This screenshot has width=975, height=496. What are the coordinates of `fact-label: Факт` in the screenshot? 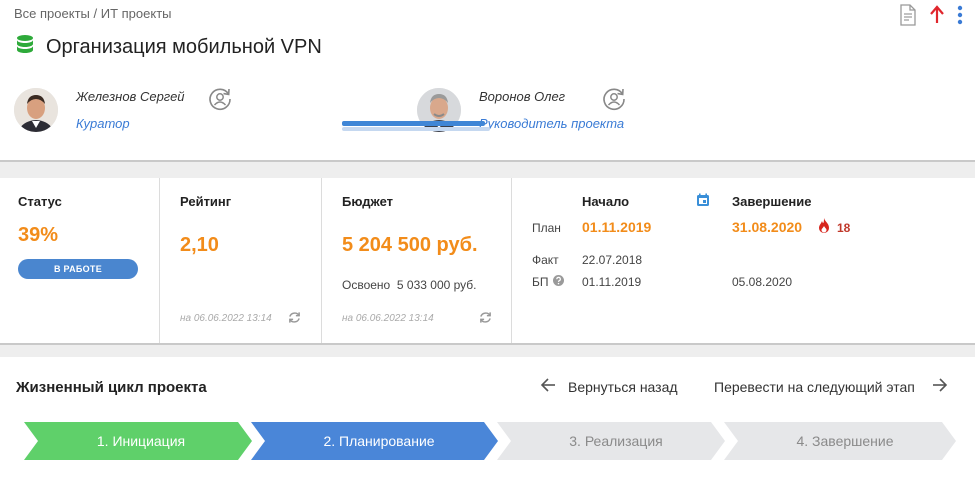 It's located at (545, 260).